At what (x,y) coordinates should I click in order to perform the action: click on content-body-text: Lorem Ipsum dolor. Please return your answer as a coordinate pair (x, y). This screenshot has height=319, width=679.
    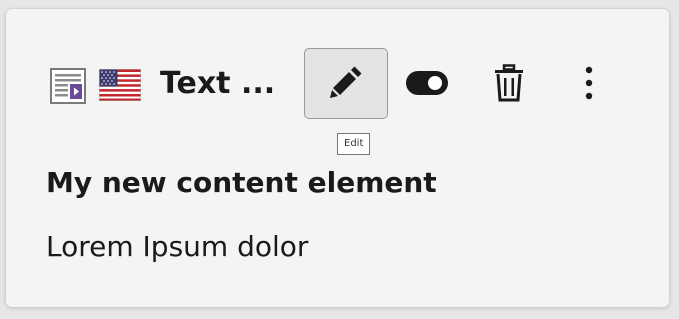
    Looking at the image, I should click on (177, 246).